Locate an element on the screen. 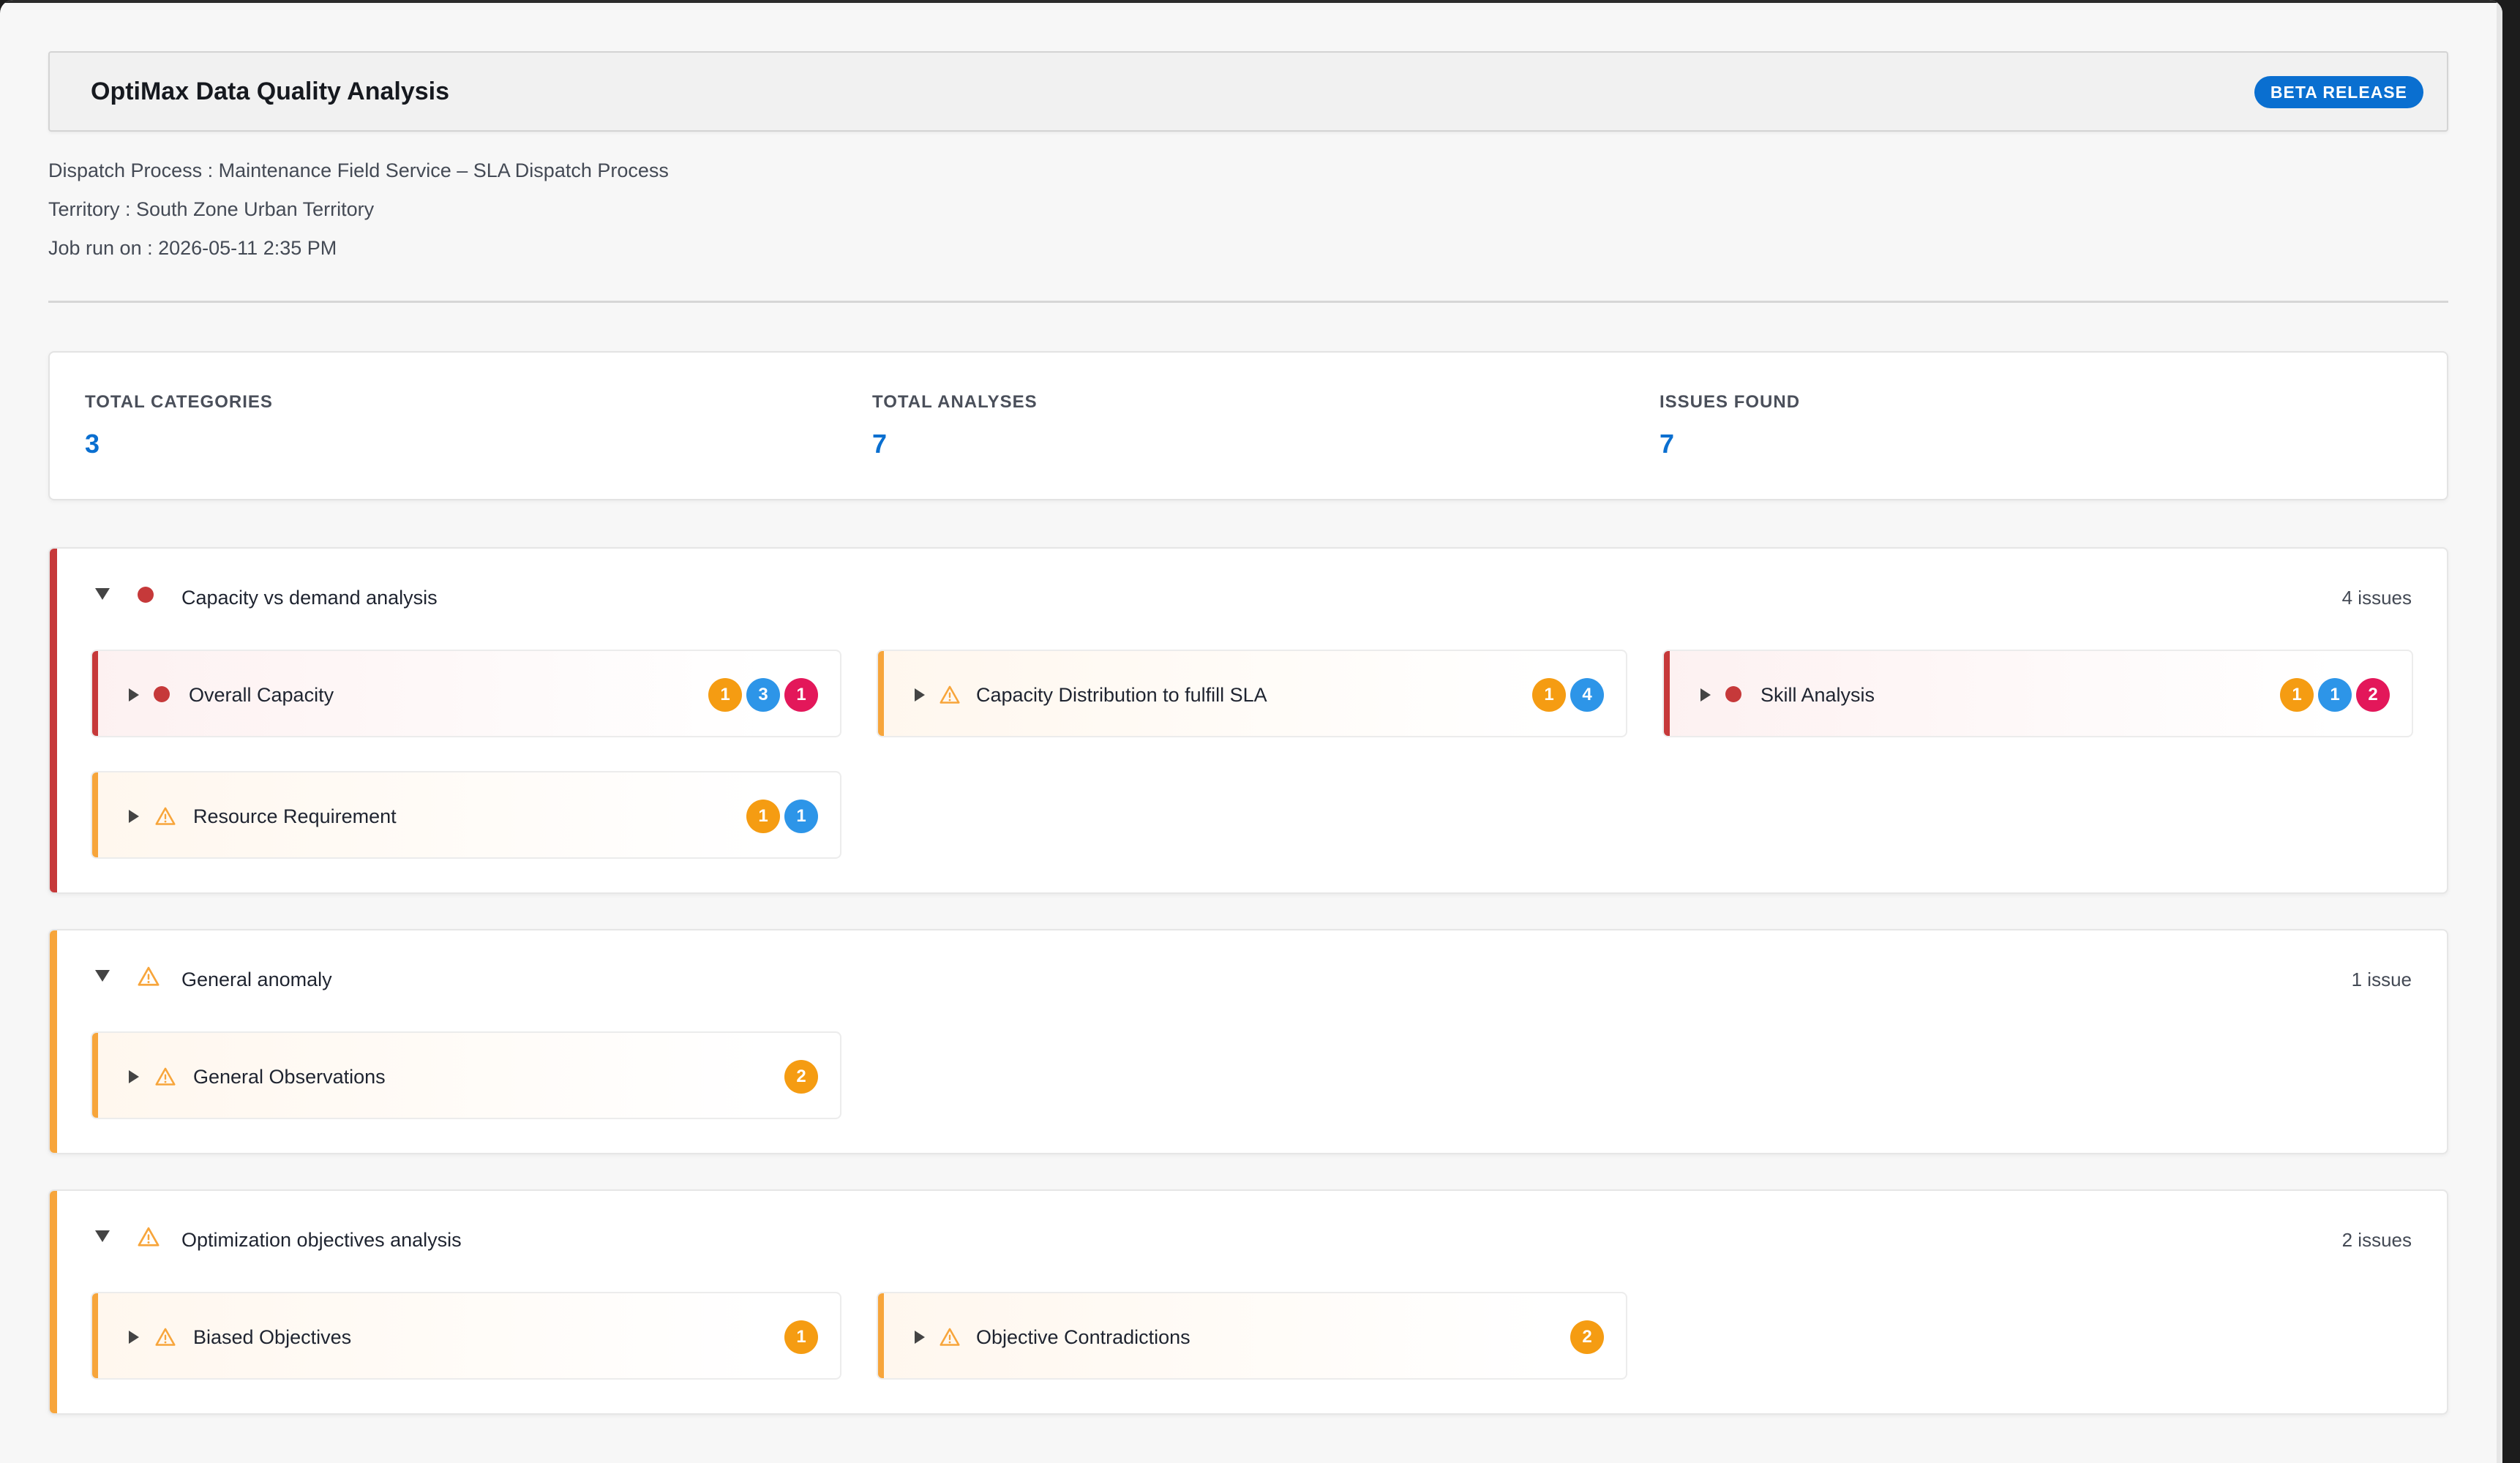 The height and width of the screenshot is (1463, 2520). issue-badges: 1 1 is located at coordinates (782, 816).